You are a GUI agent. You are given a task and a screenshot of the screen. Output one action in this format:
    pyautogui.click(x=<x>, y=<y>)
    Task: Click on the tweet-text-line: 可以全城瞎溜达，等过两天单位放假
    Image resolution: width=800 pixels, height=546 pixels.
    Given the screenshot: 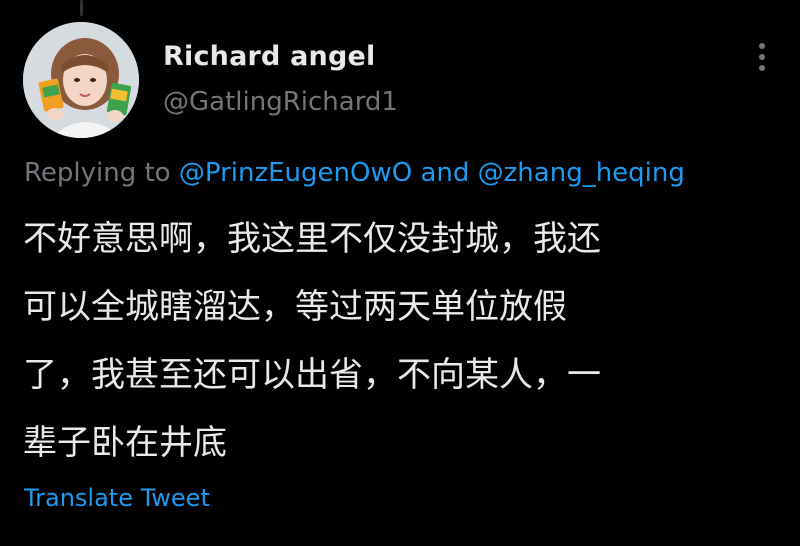 What is the action you would take?
    pyautogui.click(x=295, y=307)
    